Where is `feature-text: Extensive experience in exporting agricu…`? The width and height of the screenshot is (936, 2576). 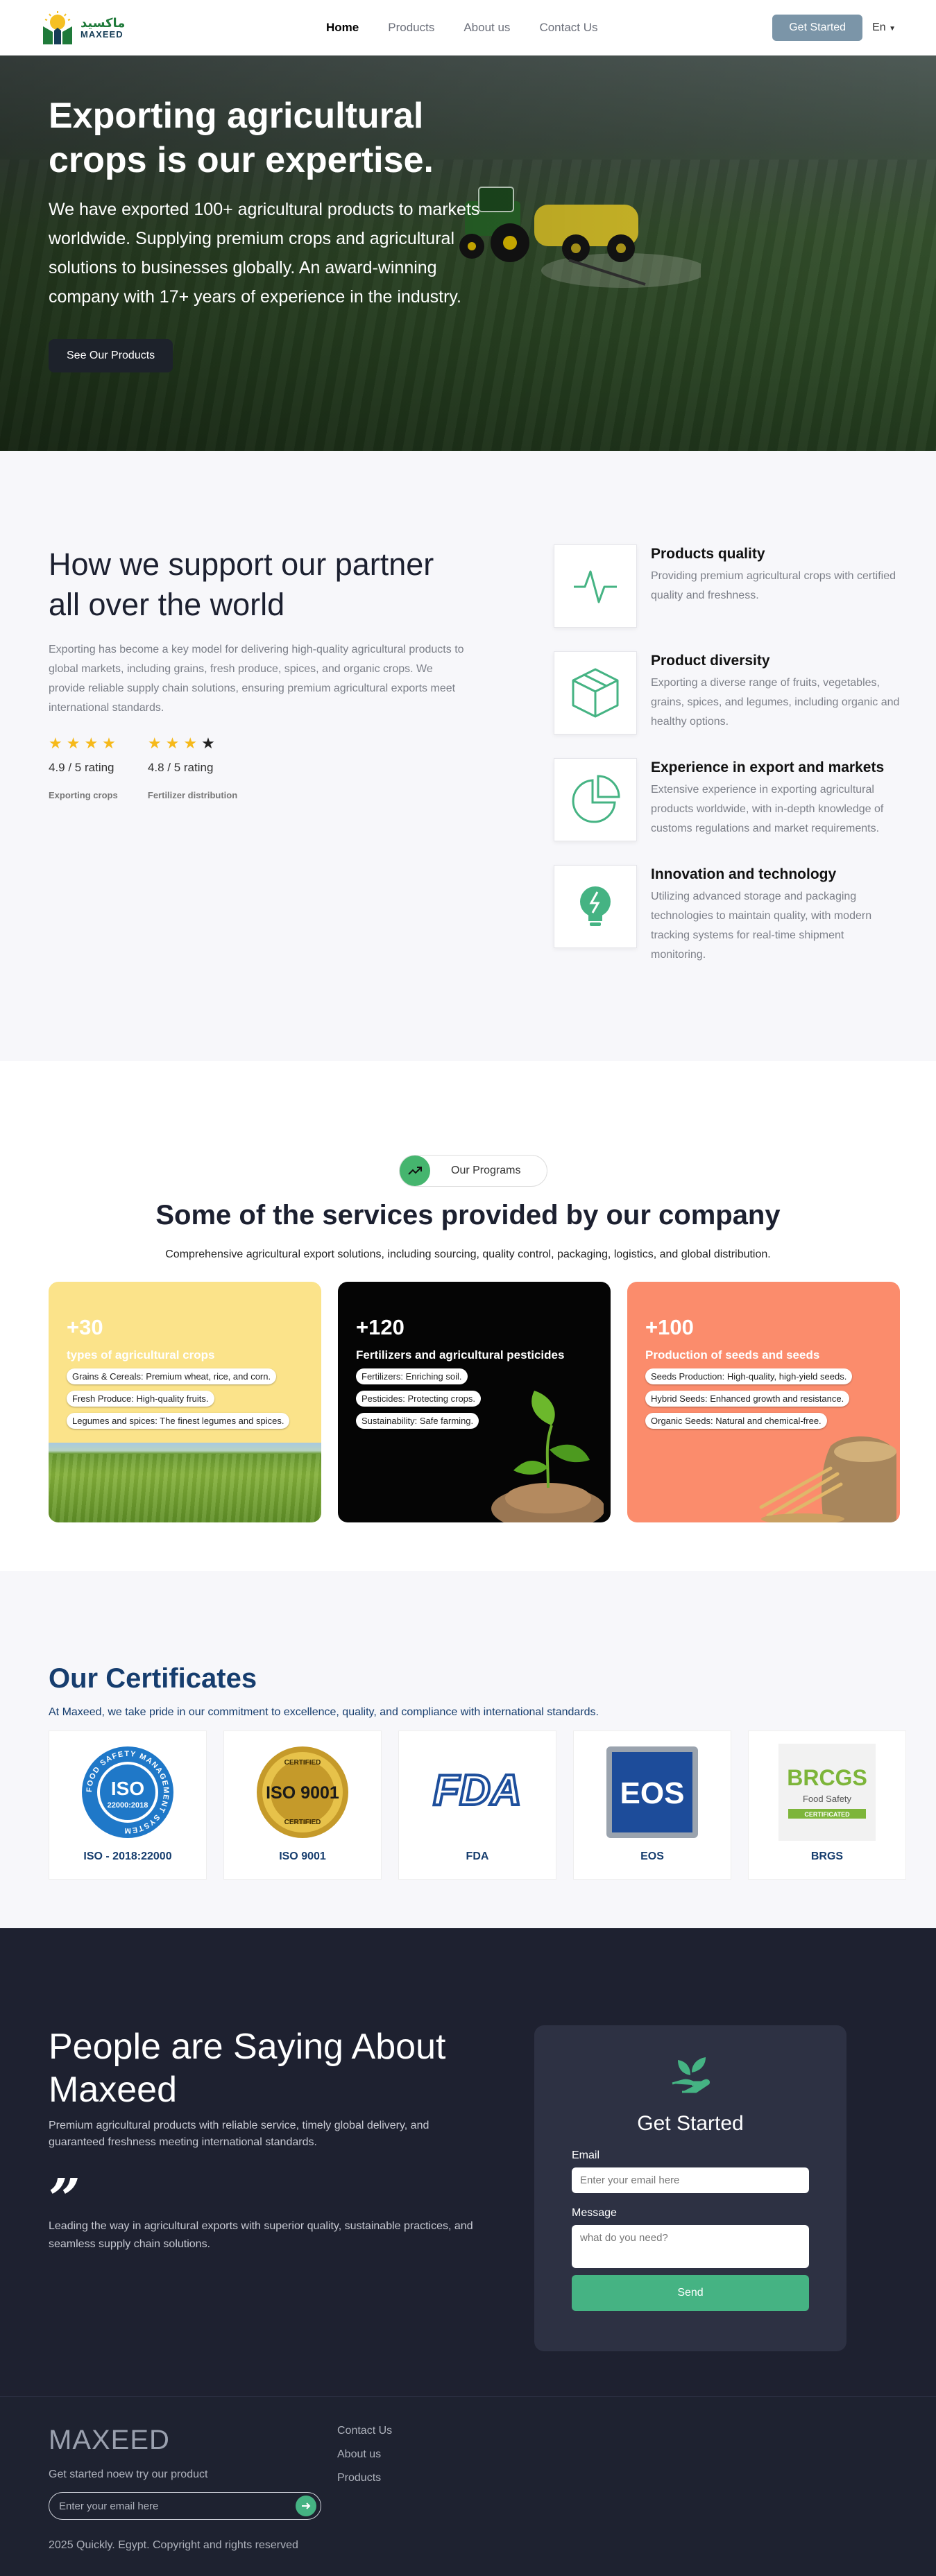 feature-text: Extensive experience in exporting agricu… is located at coordinates (767, 809).